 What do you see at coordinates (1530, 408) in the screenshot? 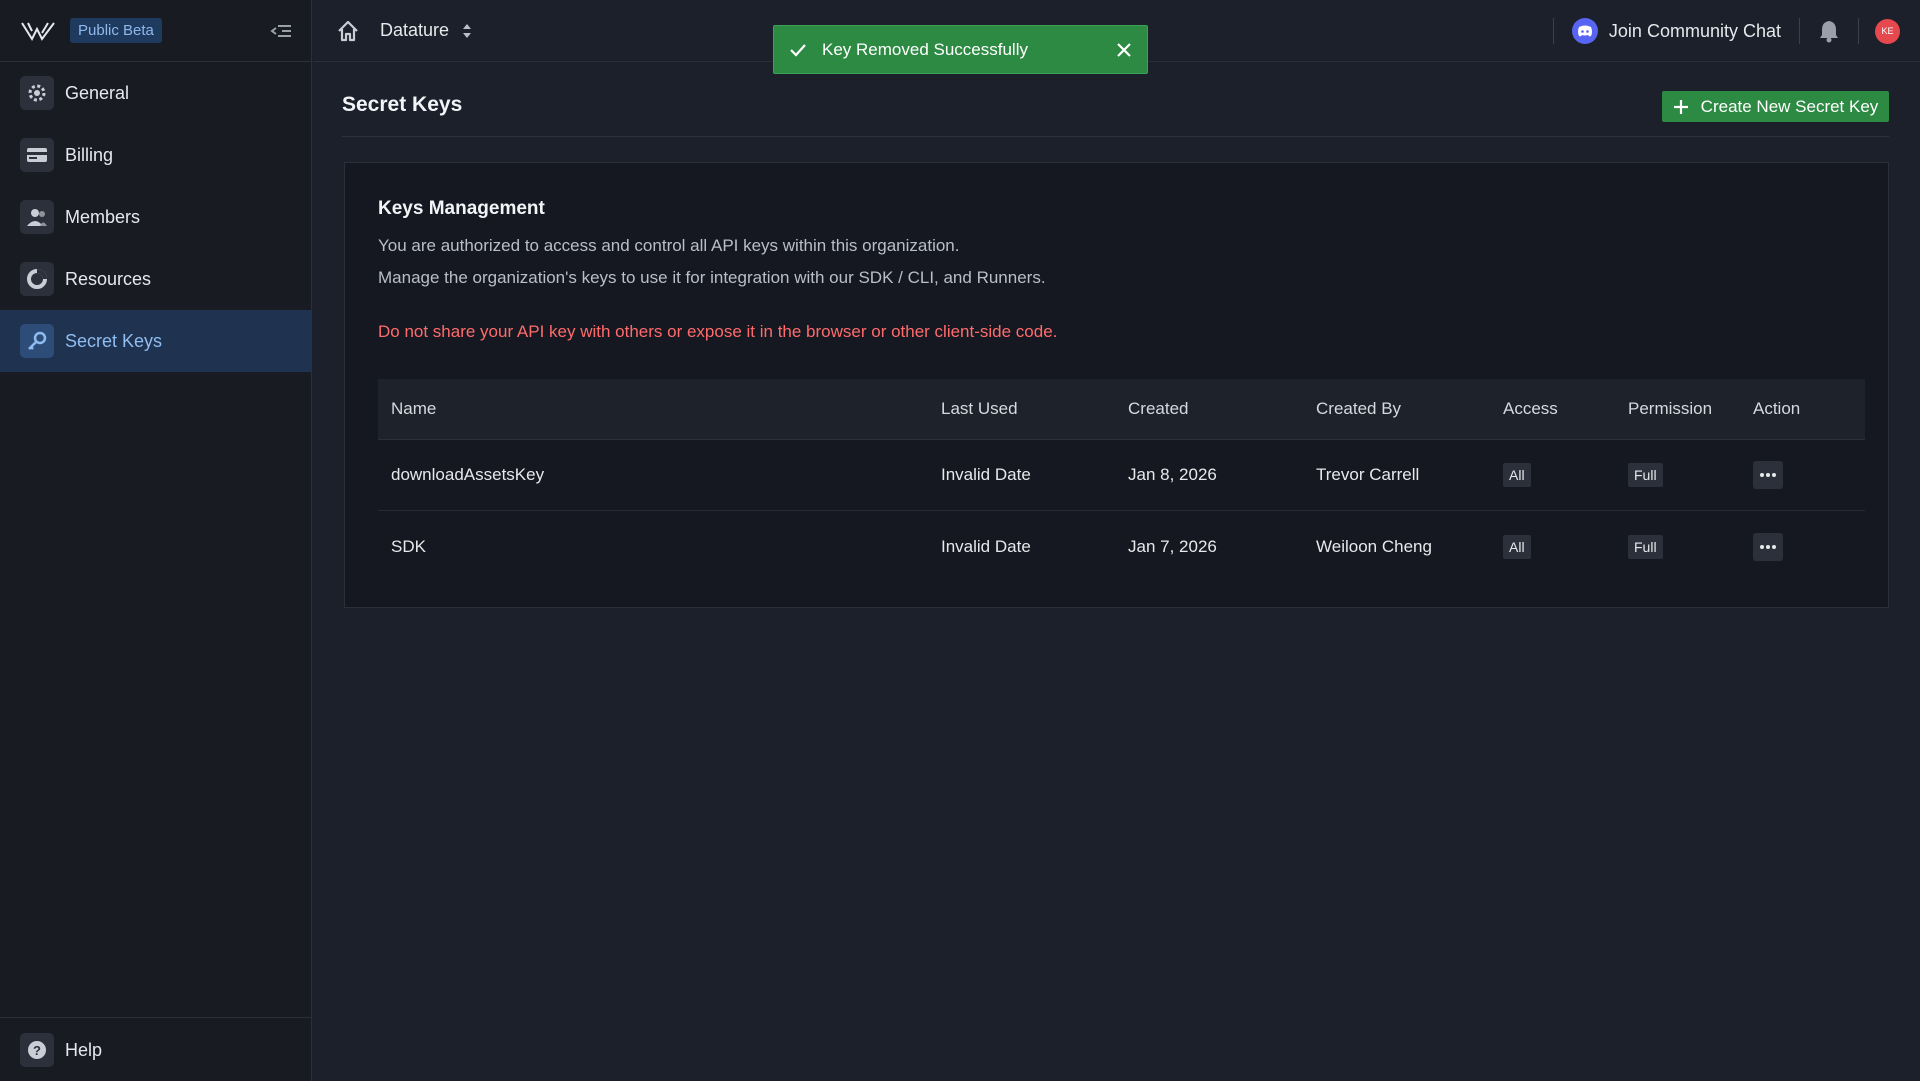
I see `header-access: Access` at bounding box center [1530, 408].